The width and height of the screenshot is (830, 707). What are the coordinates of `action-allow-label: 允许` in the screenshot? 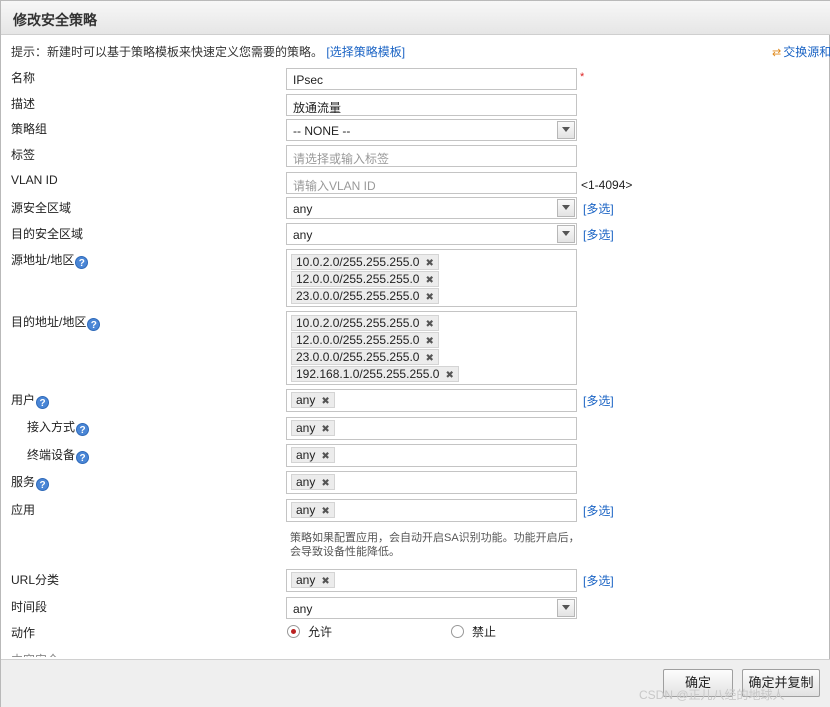 It's located at (320, 632).